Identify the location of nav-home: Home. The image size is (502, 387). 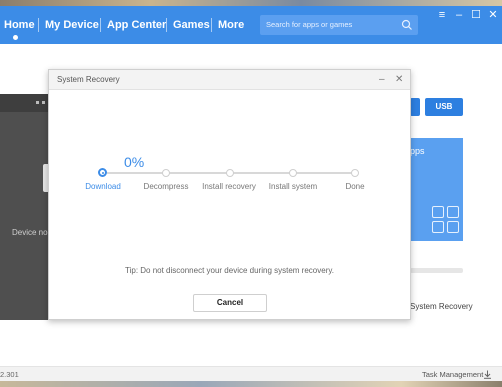
(19, 25).